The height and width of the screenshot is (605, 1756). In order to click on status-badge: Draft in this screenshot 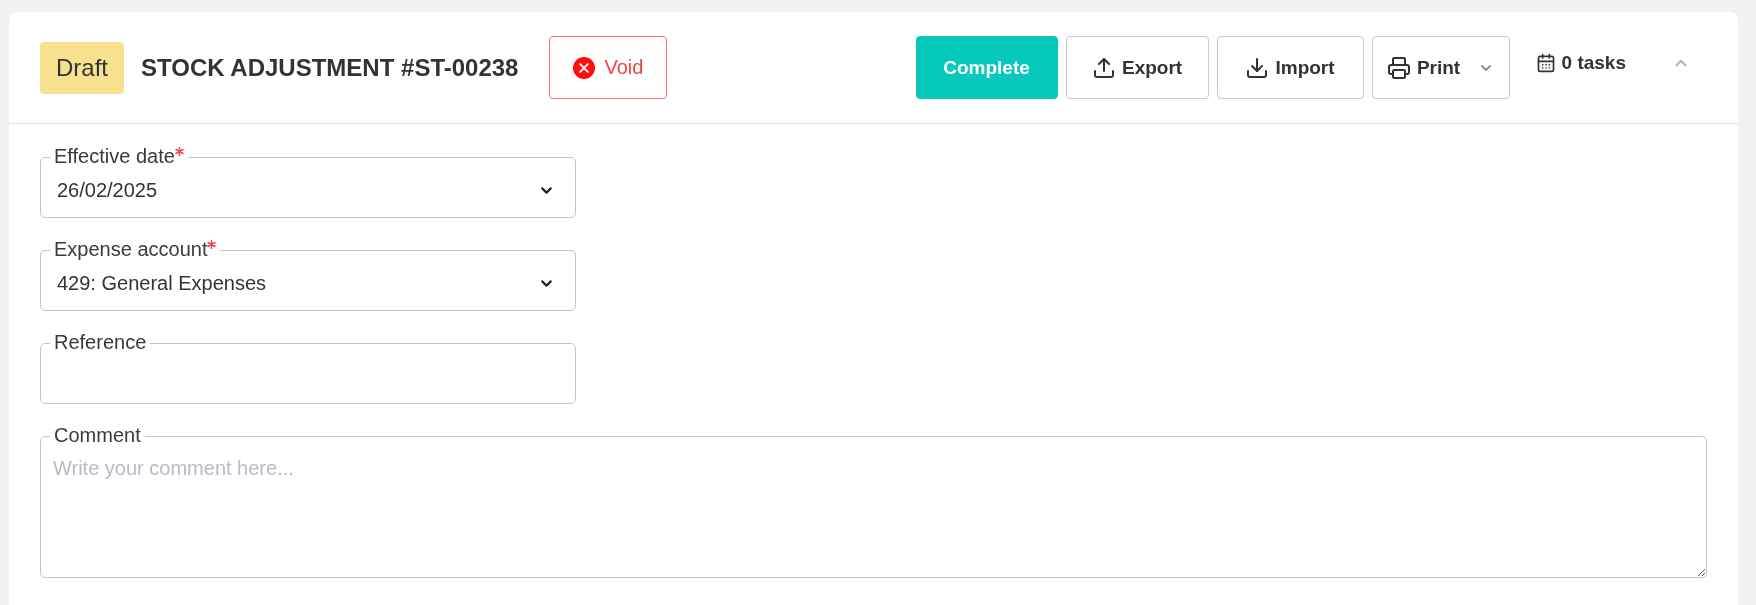, I will do `click(82, 67)`.